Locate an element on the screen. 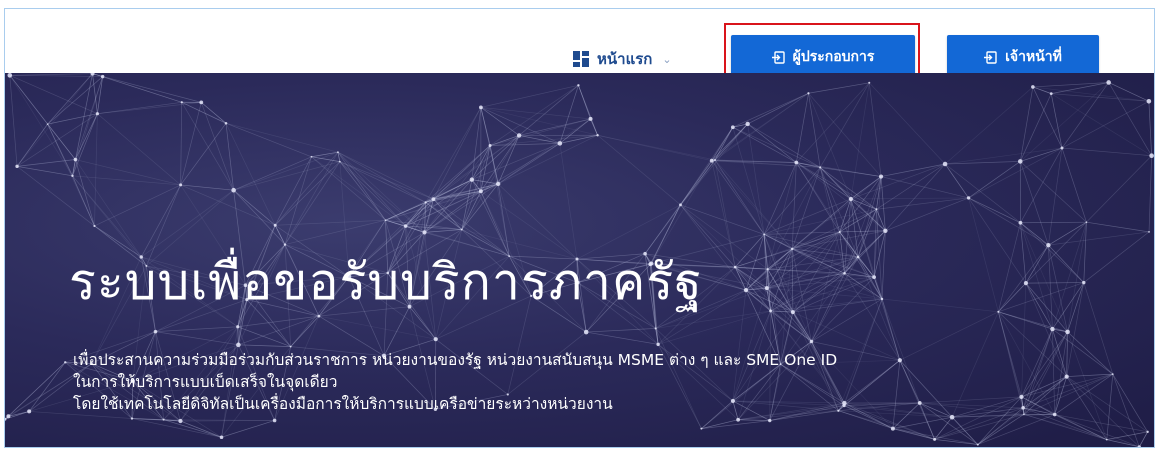 Image resolution: width=1163 pixels, height=453 pixels. chevron-down-icon: ⌄ is located at coordinates (667, 59).